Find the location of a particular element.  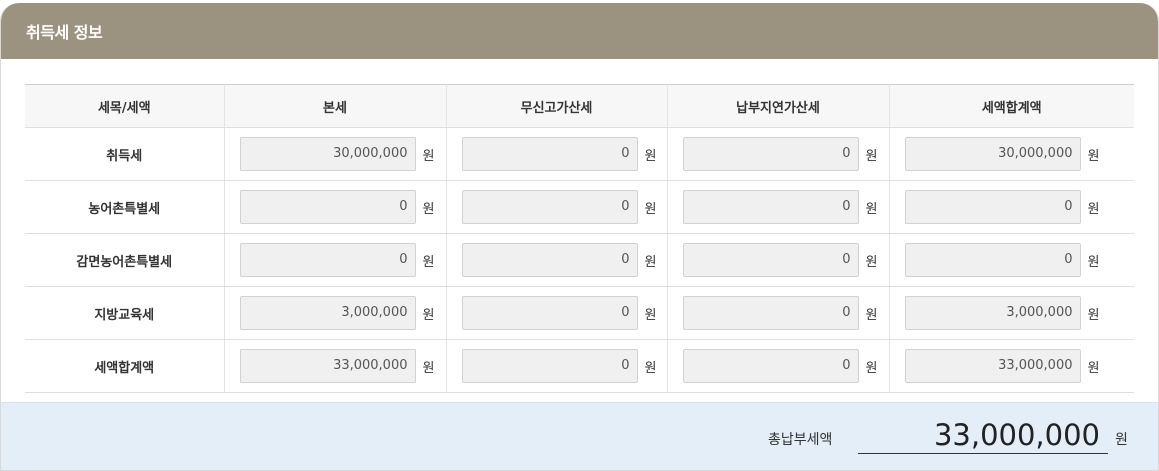

row-label: 취득세 is located at coordinates (125, 154).